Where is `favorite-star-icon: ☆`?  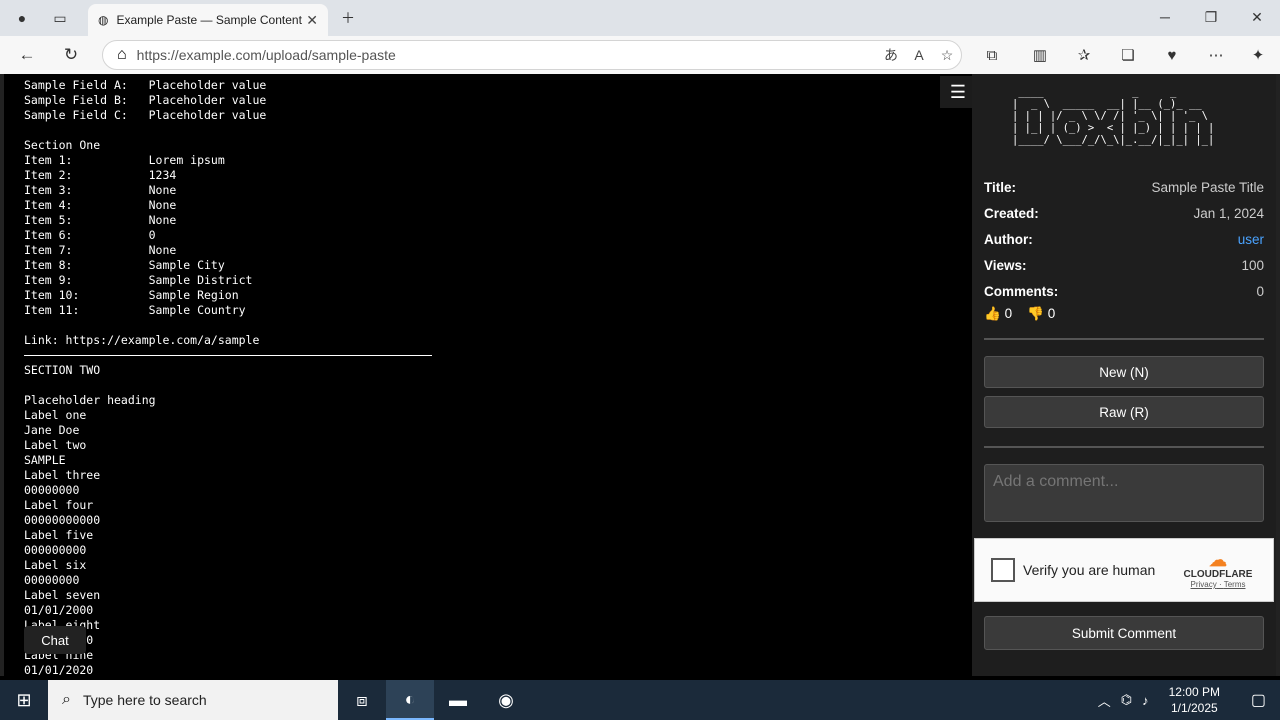
favorite-star-icon: ☆ is located at coordinates (947, 55).